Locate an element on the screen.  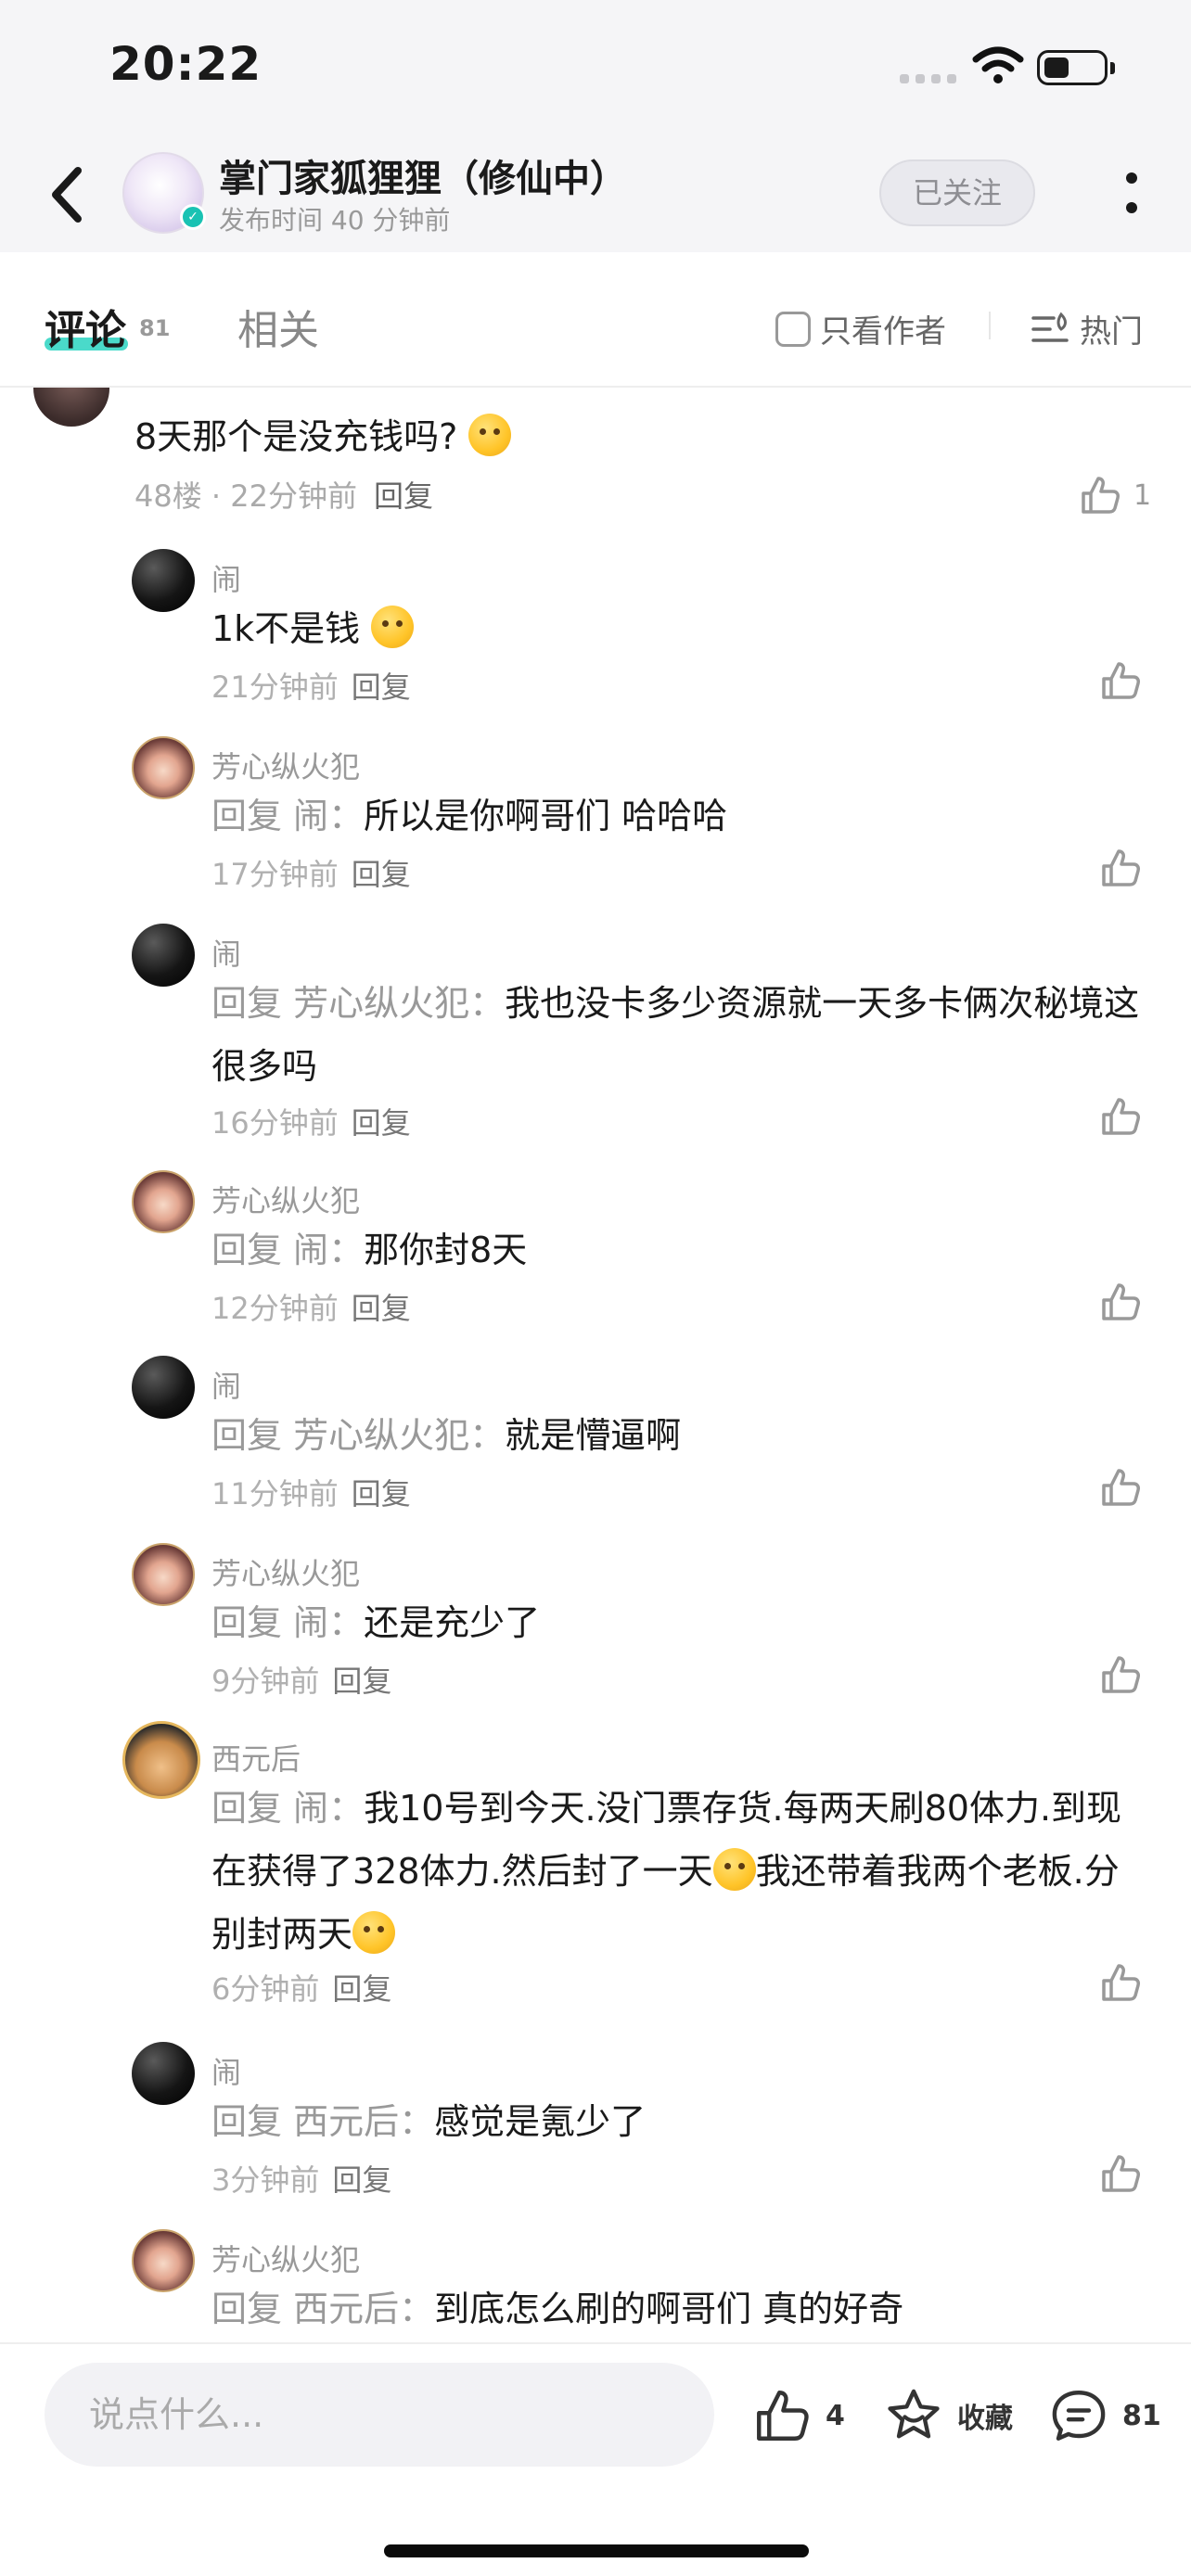
reply-meta: 12分钟前 回复 is located at coordinates (311, 1306).